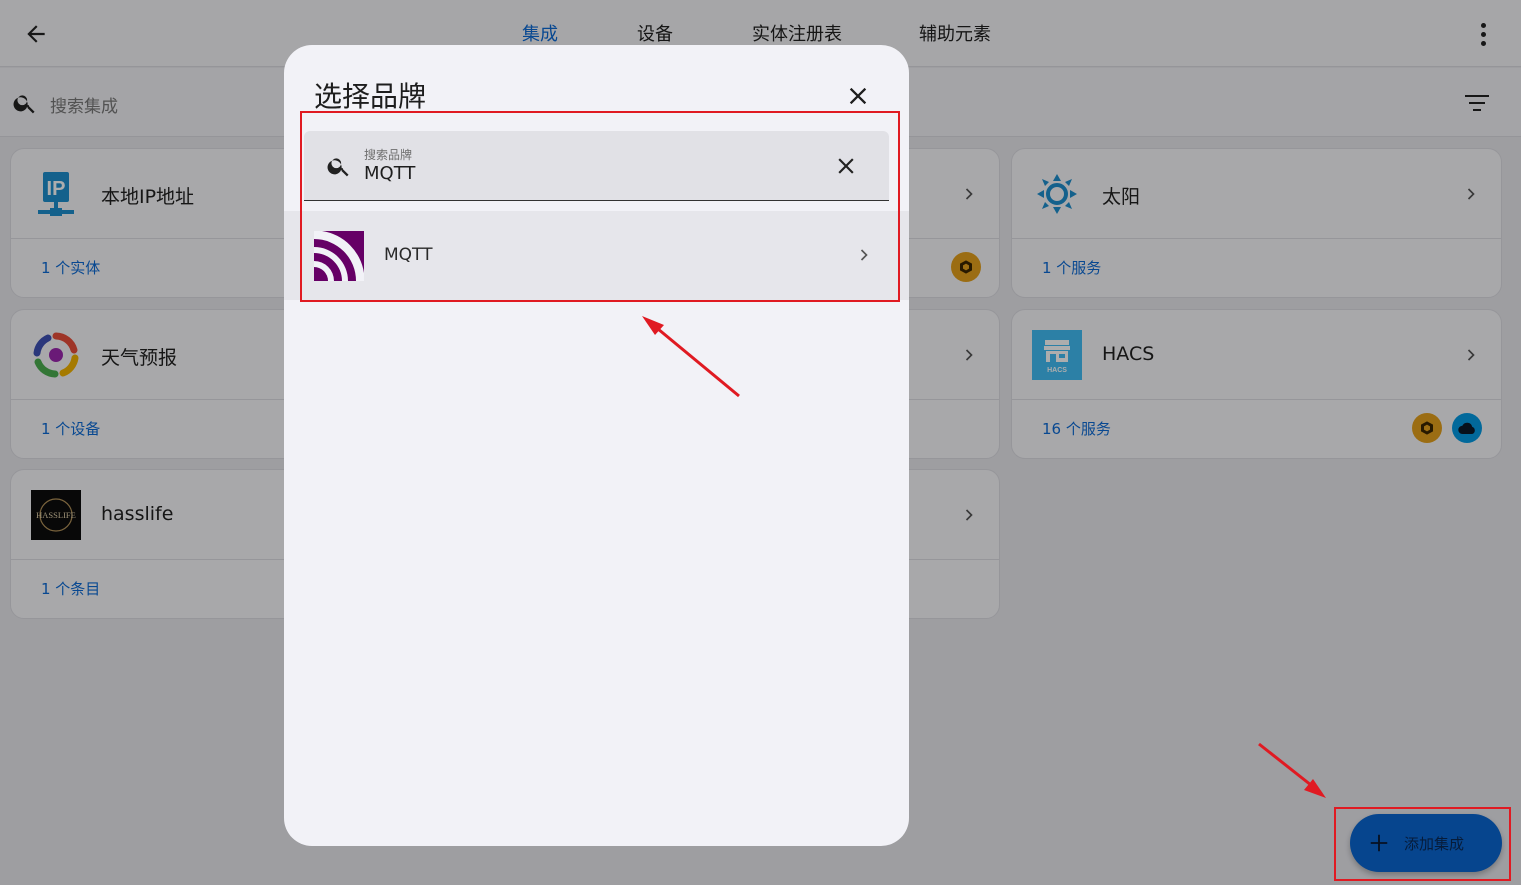 This screenshot has width=1521, height=885. What do you see at coordinates (1287, 766) in the screenshot?
I see `arrow-to-fab` at bounding box center [1287, 766].